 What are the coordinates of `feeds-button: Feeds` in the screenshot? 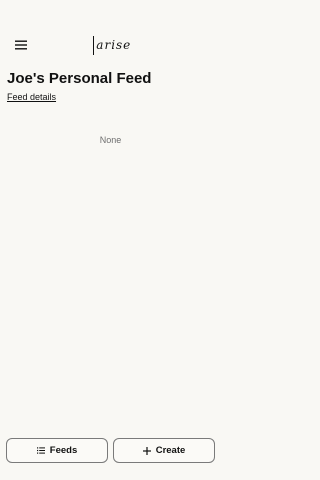 It's located at (57, 450).